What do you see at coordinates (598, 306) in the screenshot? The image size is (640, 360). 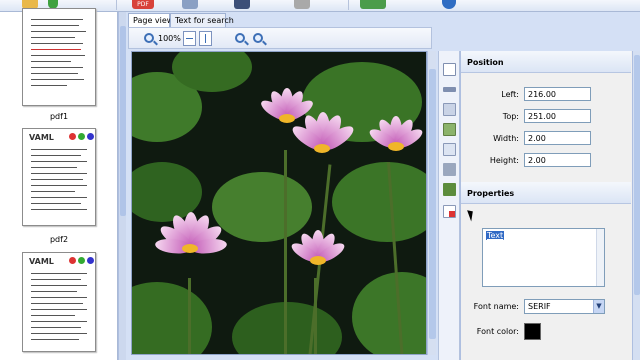 I see `chevron-down-icon: ▼` at bounding box center [598, 306].